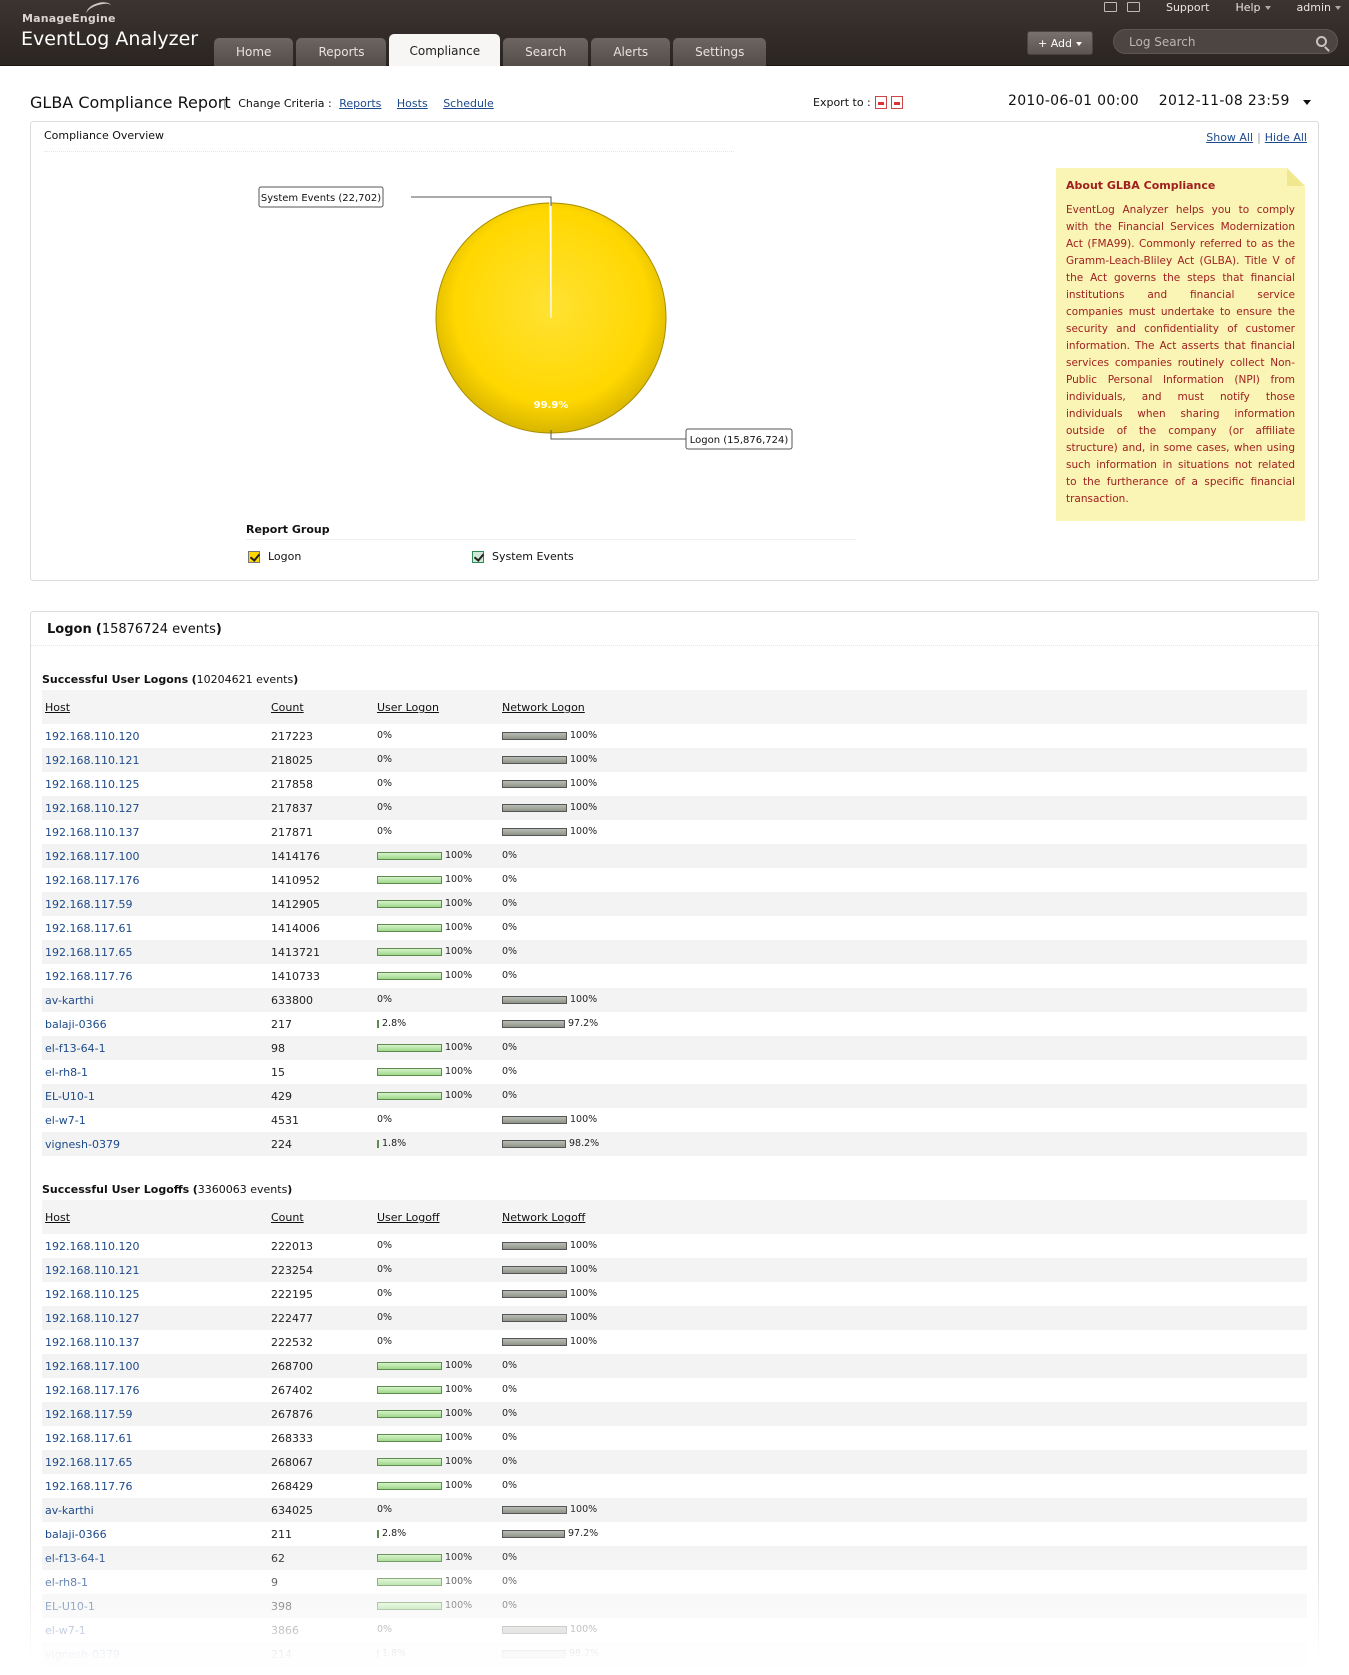 The height and width of the screenshot is (1675, 1349). Describe the element at coordinates (534, 1293) in the screenshot. I see `network-progress-bar` at that location.